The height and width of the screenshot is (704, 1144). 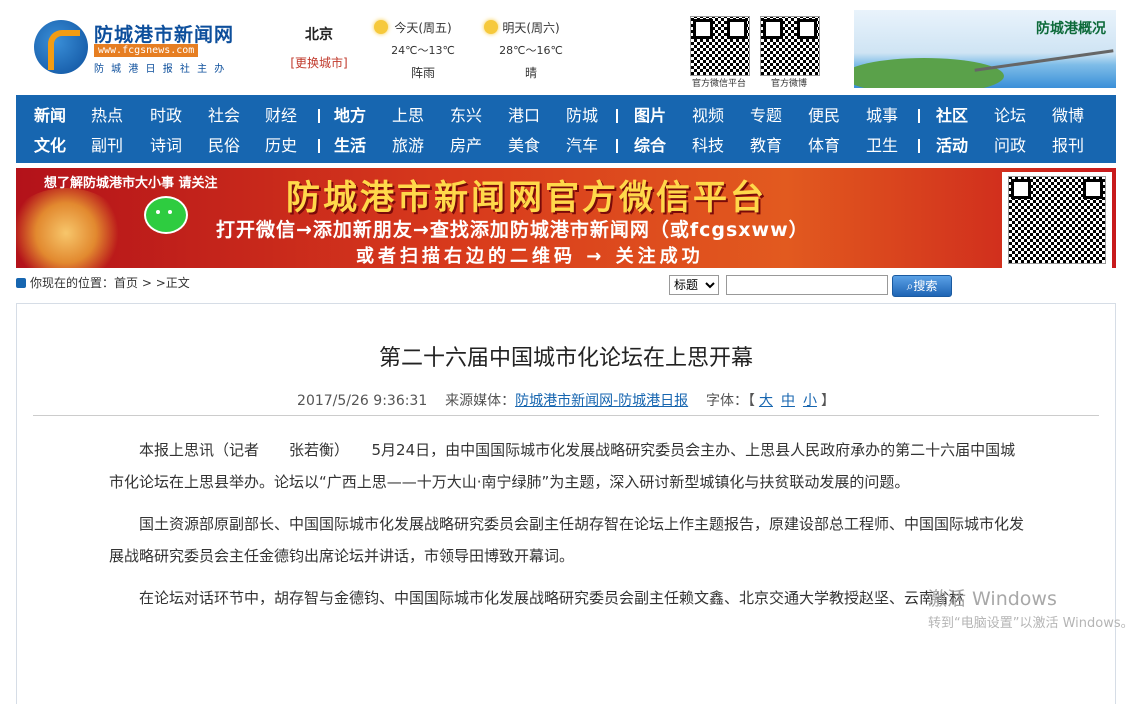 I want to click on nav-row: 新闻 热点 时政 社会 财经 地方 上思 东兴 港口 防城 图片 视频 专题 便民 城事 社区 论坛 微博, so click(x=566, y=116).